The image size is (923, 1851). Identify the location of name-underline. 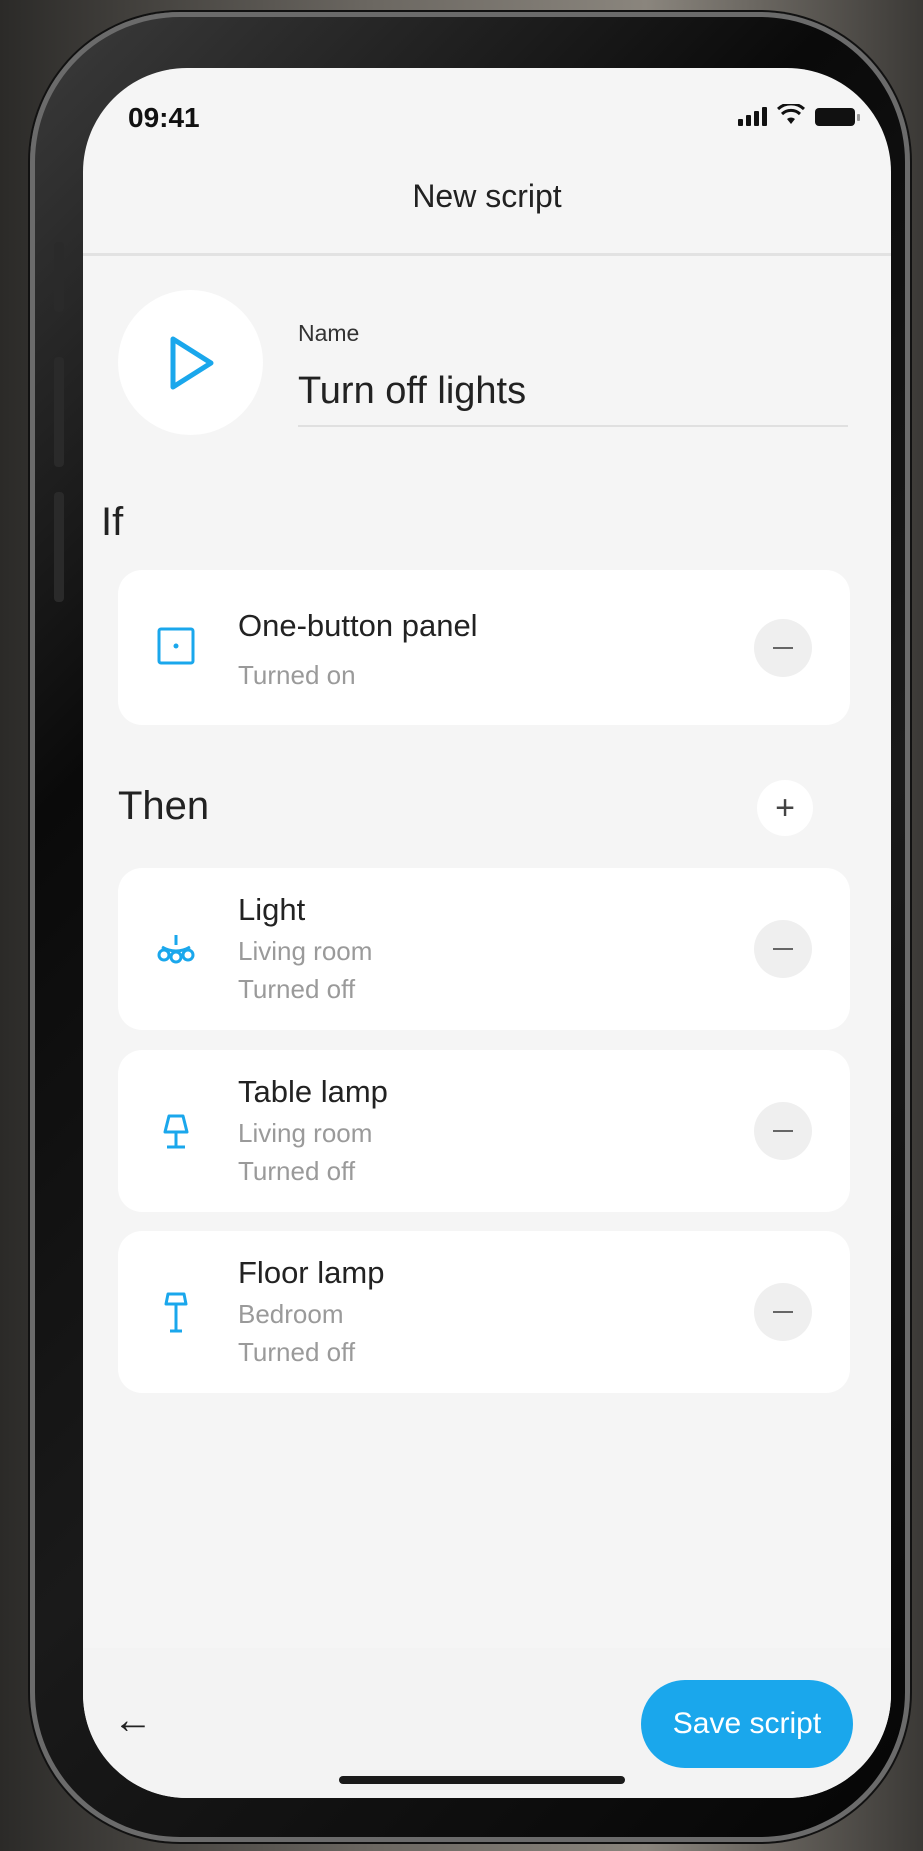
(573, 426).